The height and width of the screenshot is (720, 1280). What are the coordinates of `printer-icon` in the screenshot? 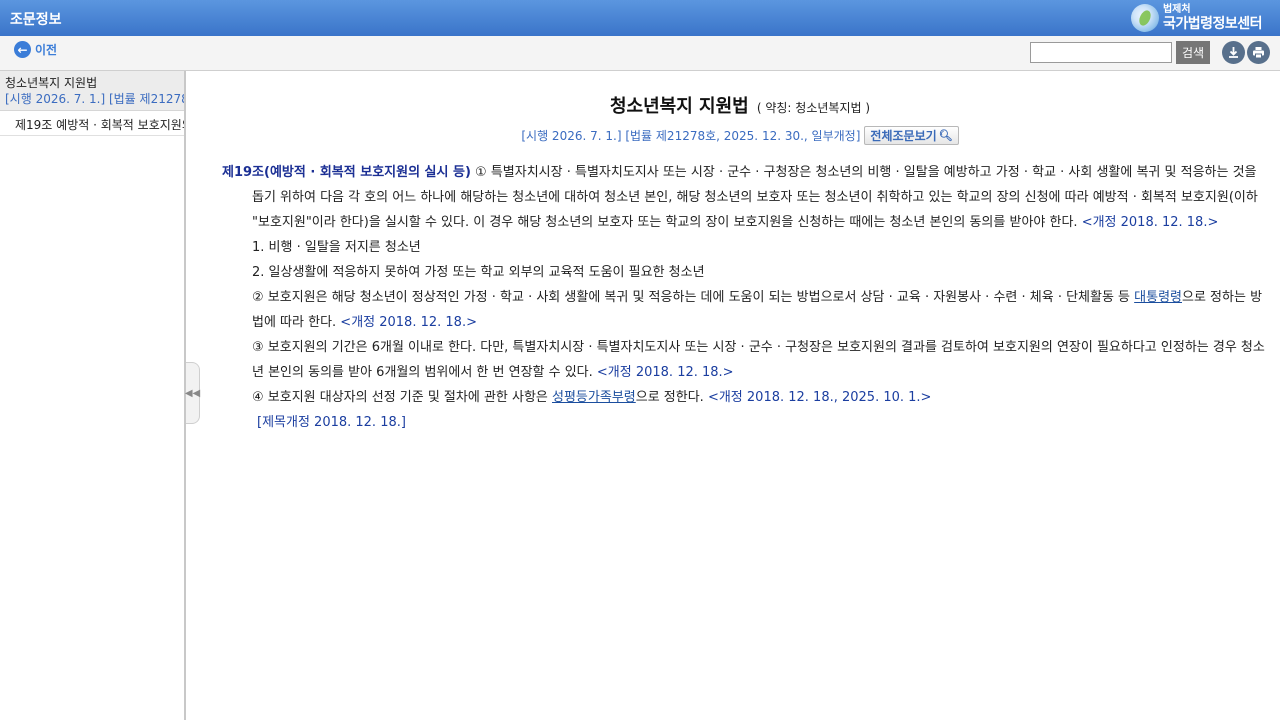 It's located at (1258, 53).